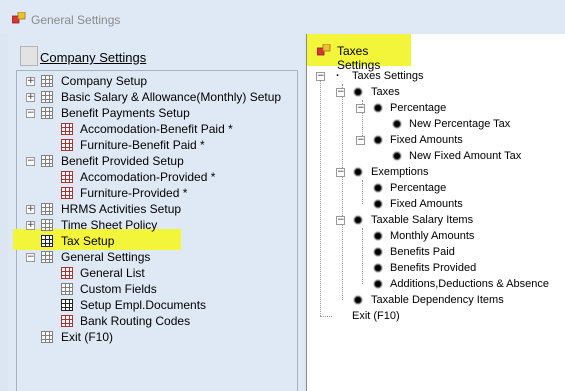 This screenshot has height=391, width=565. Describe the element at coordinates (118, 289) in the screenshot. I see `tree-item-custom-fields: Custom Fields` at that location.